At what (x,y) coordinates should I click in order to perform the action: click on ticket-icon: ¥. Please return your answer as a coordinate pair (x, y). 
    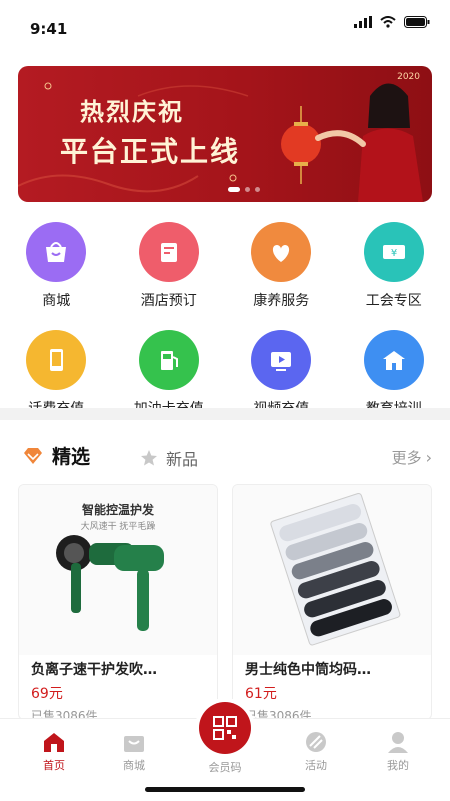
    Looking at the image, I should click on (394, 252).